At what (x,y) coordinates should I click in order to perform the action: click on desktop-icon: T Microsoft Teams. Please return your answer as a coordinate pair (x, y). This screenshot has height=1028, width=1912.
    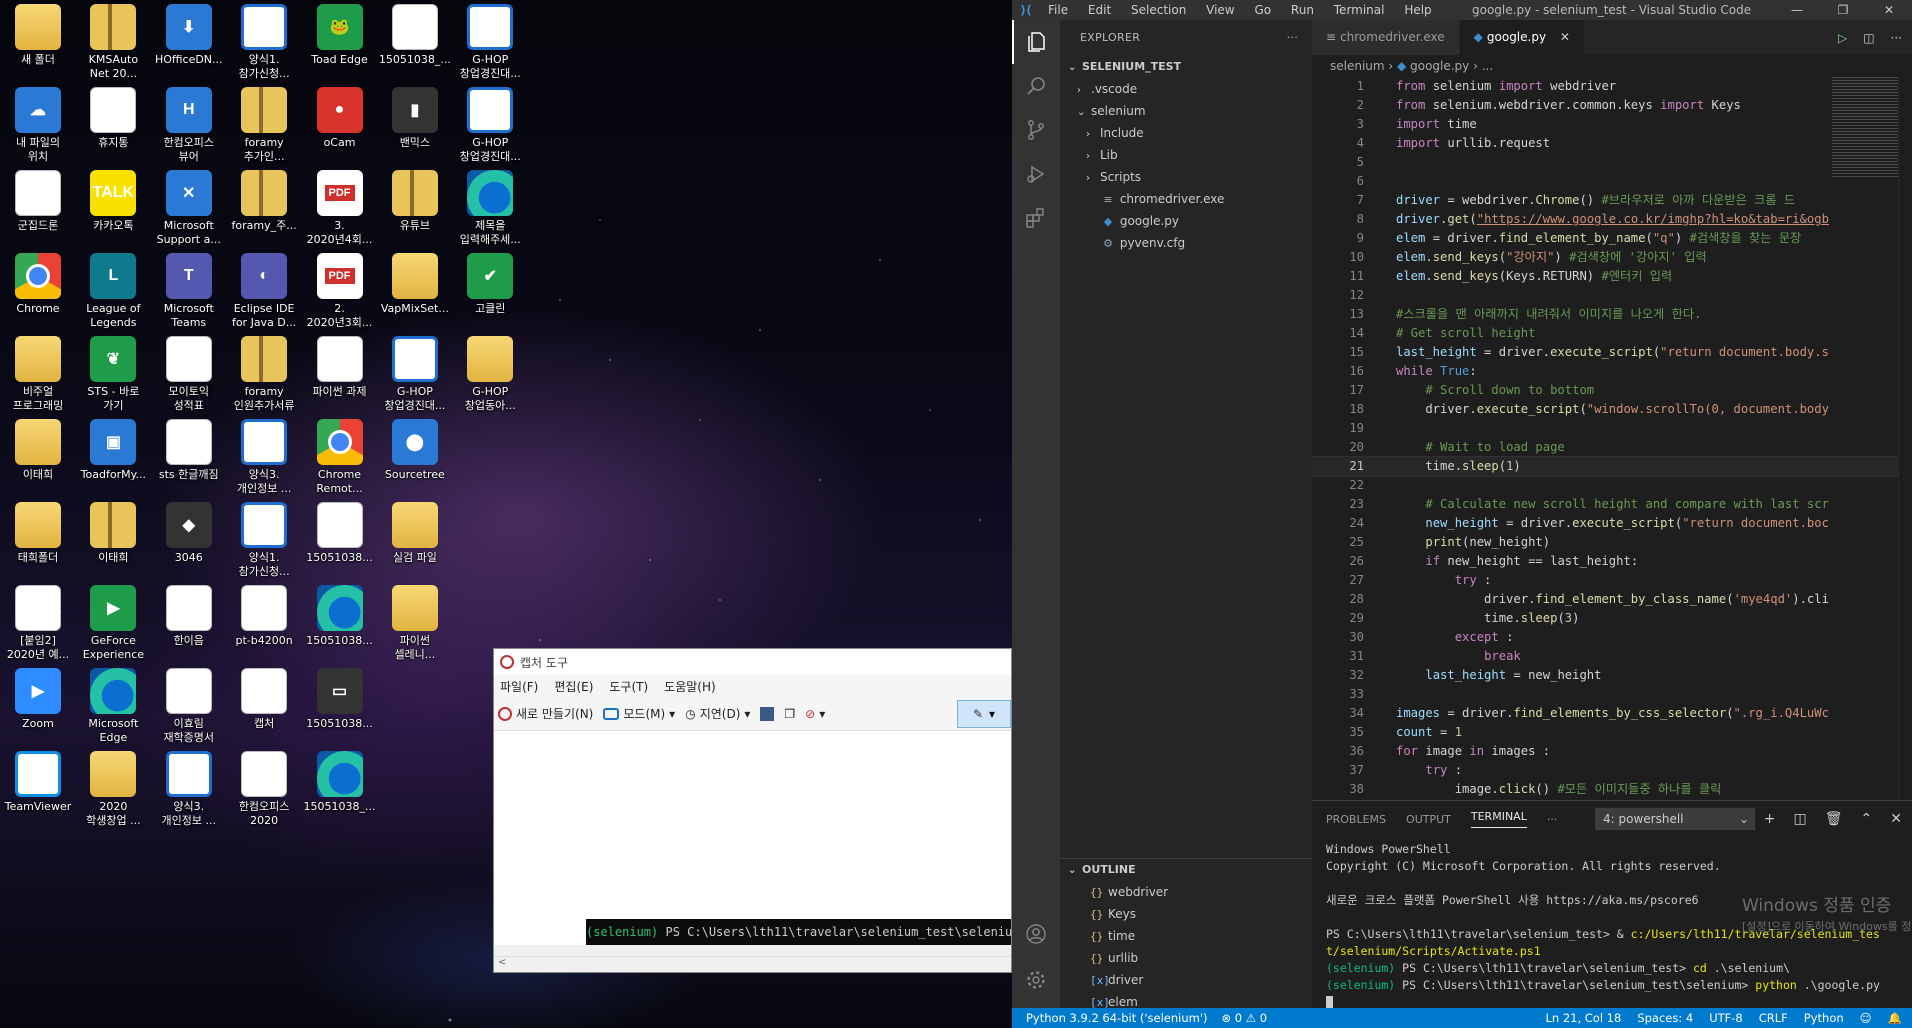
    Looking at the image, I should click on (189, 299).